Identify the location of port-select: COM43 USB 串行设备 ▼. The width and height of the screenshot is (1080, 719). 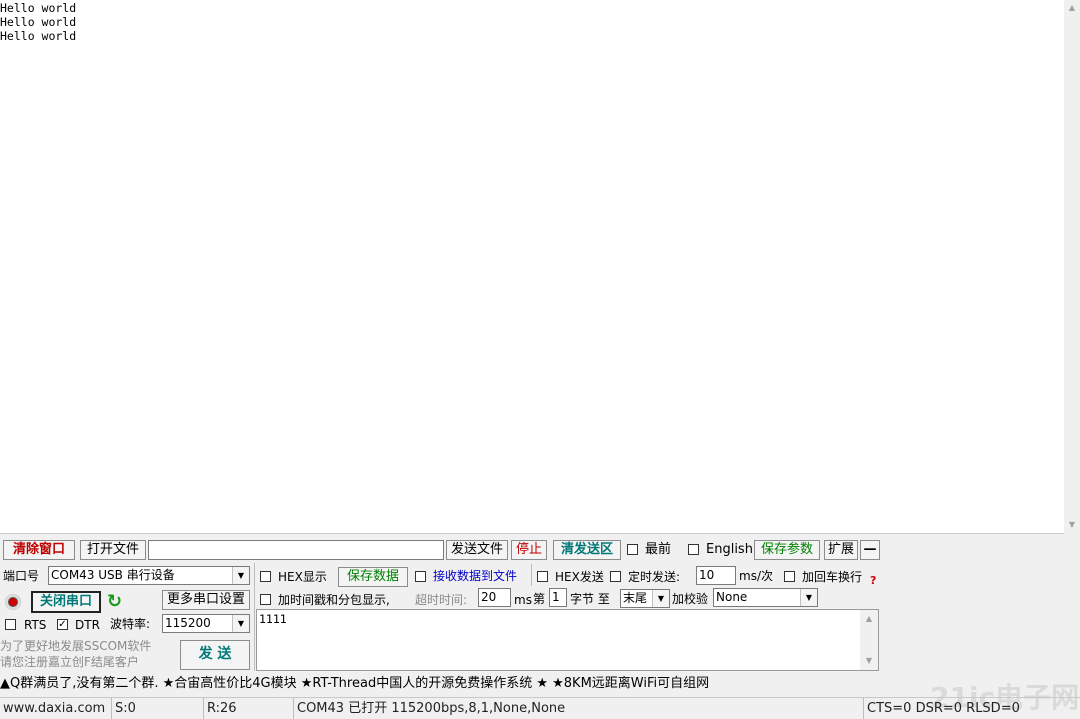
(149, 575).